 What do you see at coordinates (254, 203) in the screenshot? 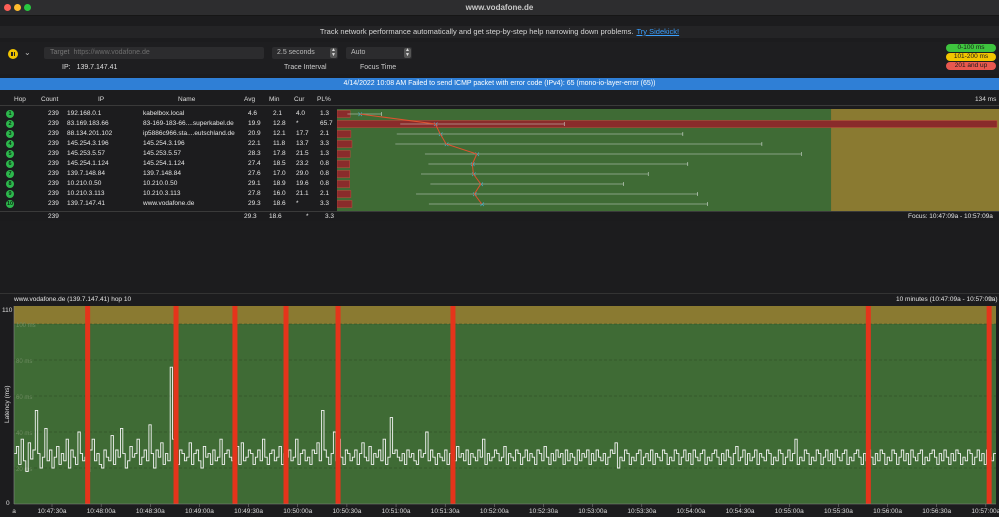
I see `avg-cell: 29.3` at bounding box center [254, 203].